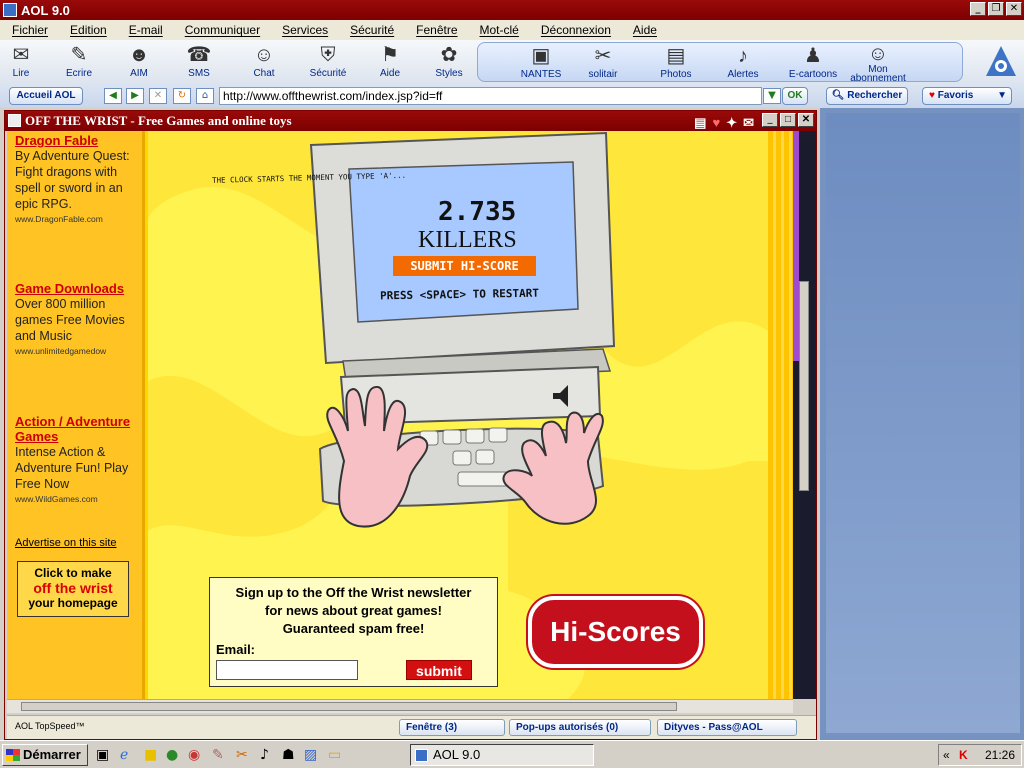 Image resolution: width=1024 pixels, height=768 pixels. What do you see at coordinates (946, 755) in the screenshot?
I see `tray-expand-icon: «` at bounding box center [946, 755].